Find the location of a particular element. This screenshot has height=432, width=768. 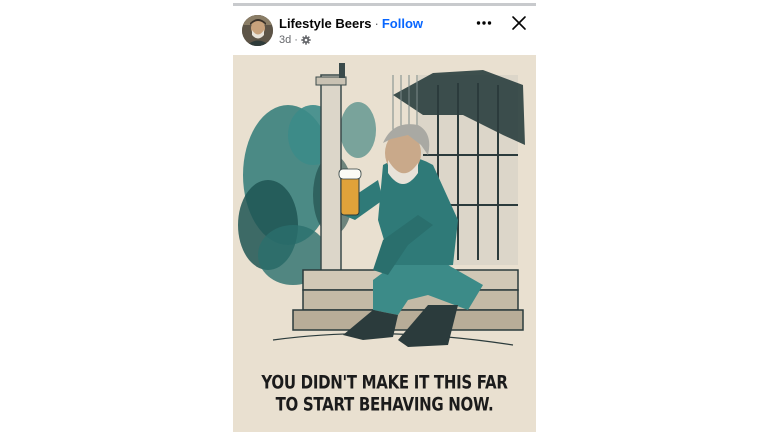

close-icon is located at coordinates (519, 23).